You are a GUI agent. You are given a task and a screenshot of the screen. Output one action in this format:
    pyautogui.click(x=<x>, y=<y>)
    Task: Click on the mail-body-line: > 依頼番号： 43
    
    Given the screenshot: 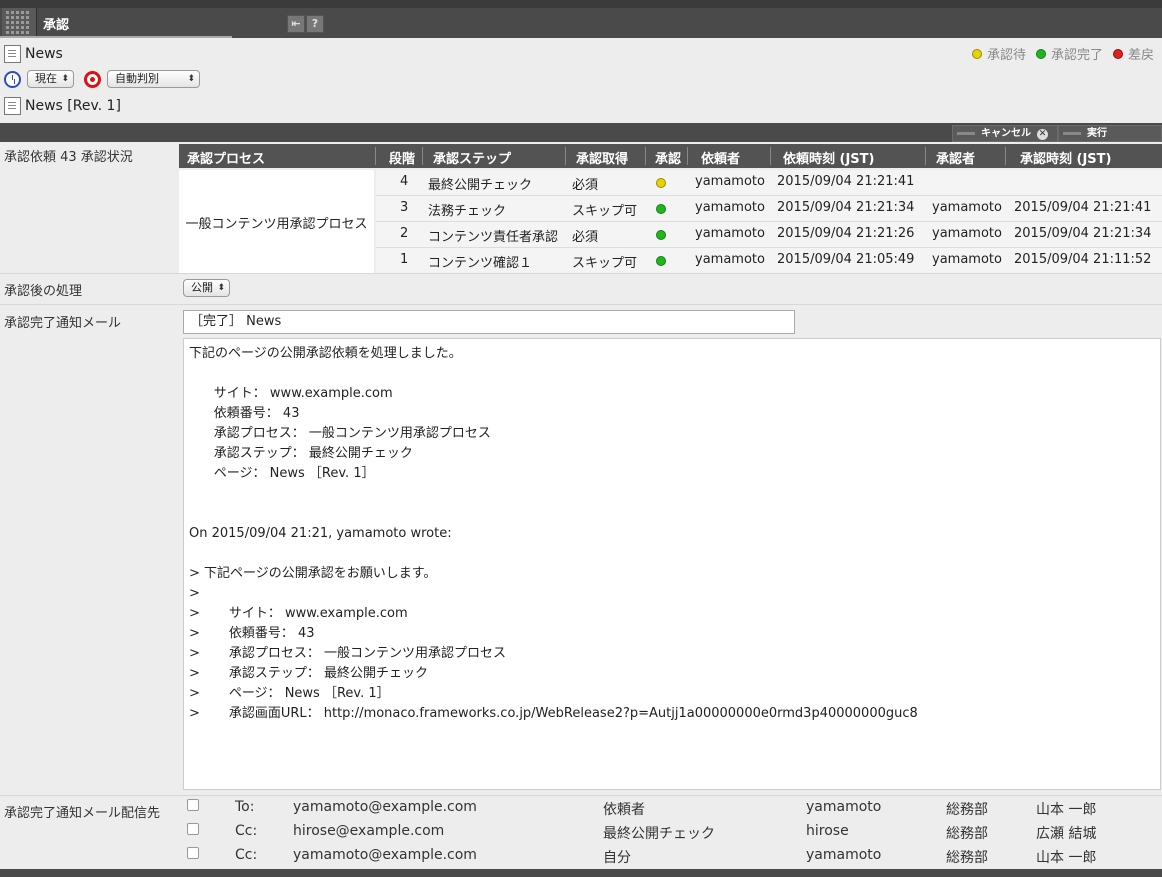 What is the action you would take?
    pyautogui.click(x=252, y=633)
    